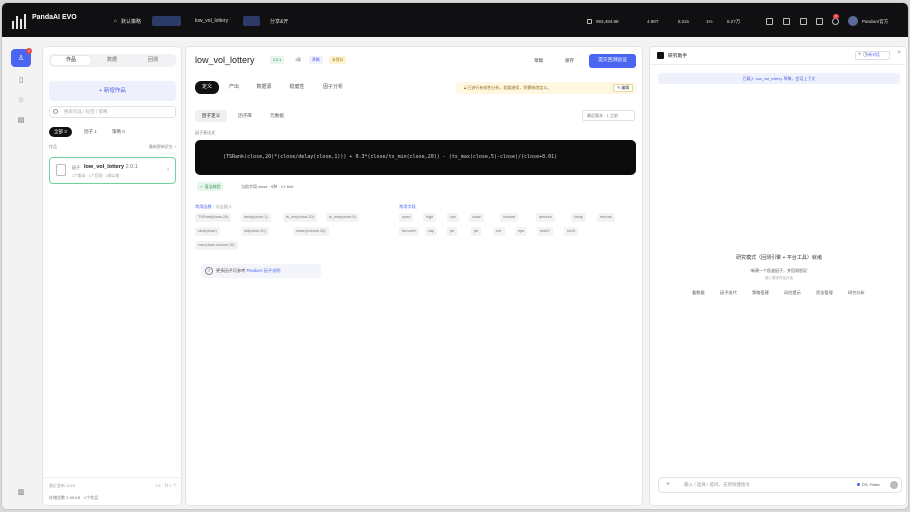 This screenshot has height=512, width=910. Describe the element at coordinates (453, 217) in the screenshot. I see `field-chip: low` at that location.